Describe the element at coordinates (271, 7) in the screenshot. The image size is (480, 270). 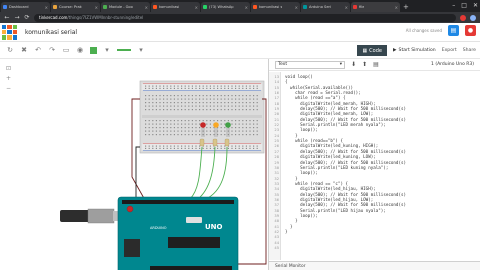
I see `tab-title: komunikasi s` at that location.